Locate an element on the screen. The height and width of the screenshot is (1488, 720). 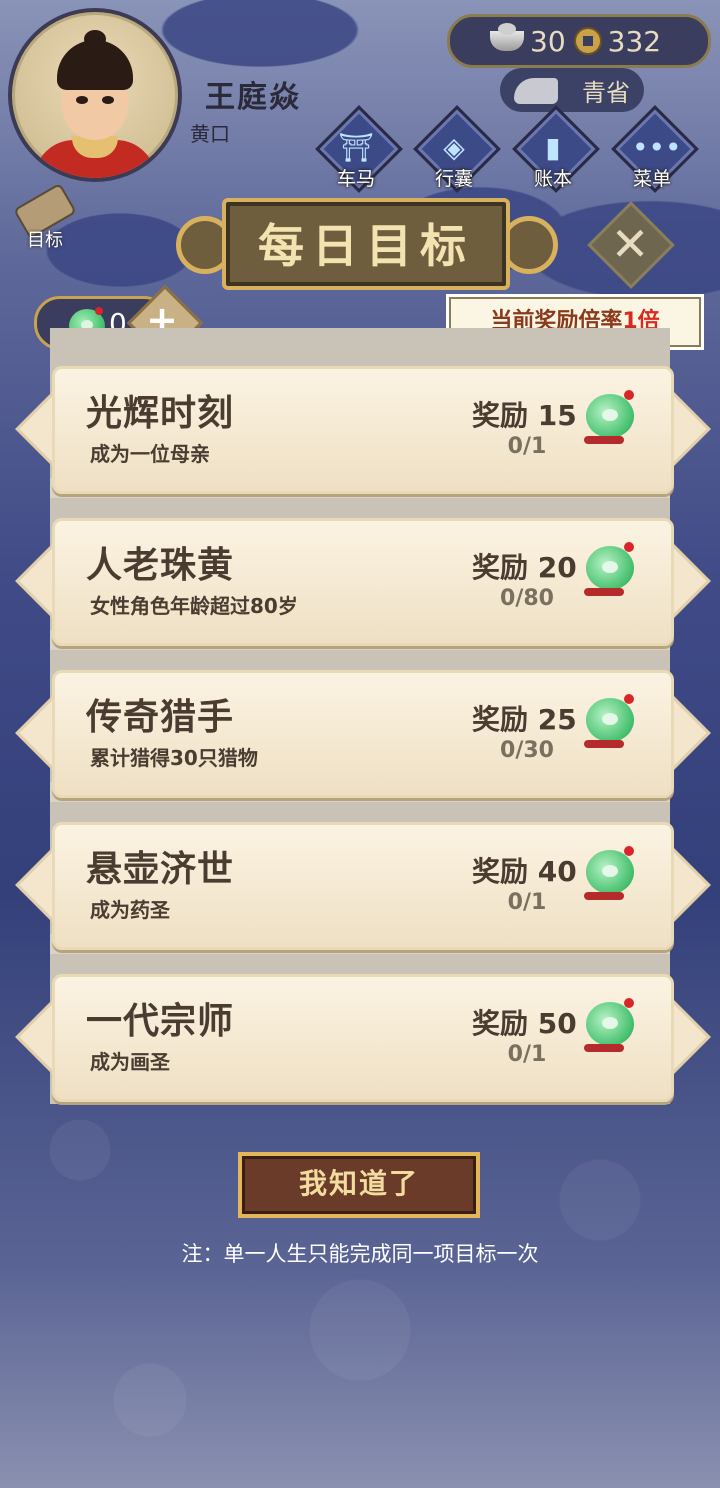
carriage-icon: ⛩ is located at coordinates (356, 147).